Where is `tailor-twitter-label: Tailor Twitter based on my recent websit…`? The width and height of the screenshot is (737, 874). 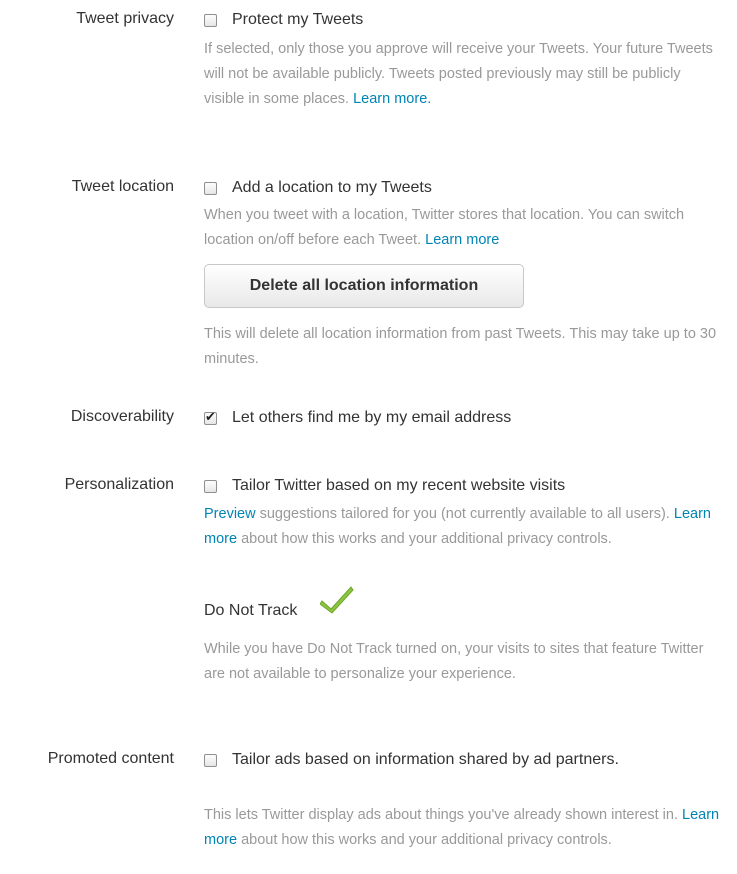 tailor-twitter-label: Tailor Twitter based on my recent websit… is located at coordinates (398, 486).